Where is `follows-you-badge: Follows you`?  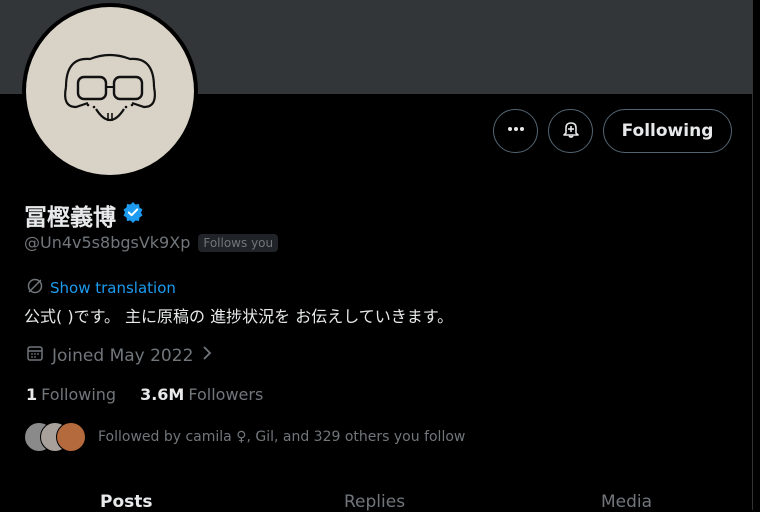 follows-you-badge: Follows you is located at coordinates (238, 242).